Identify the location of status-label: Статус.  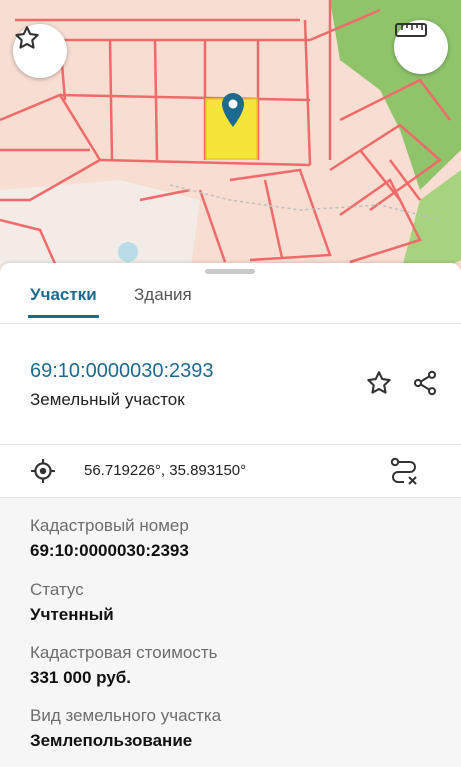
(57, 589).